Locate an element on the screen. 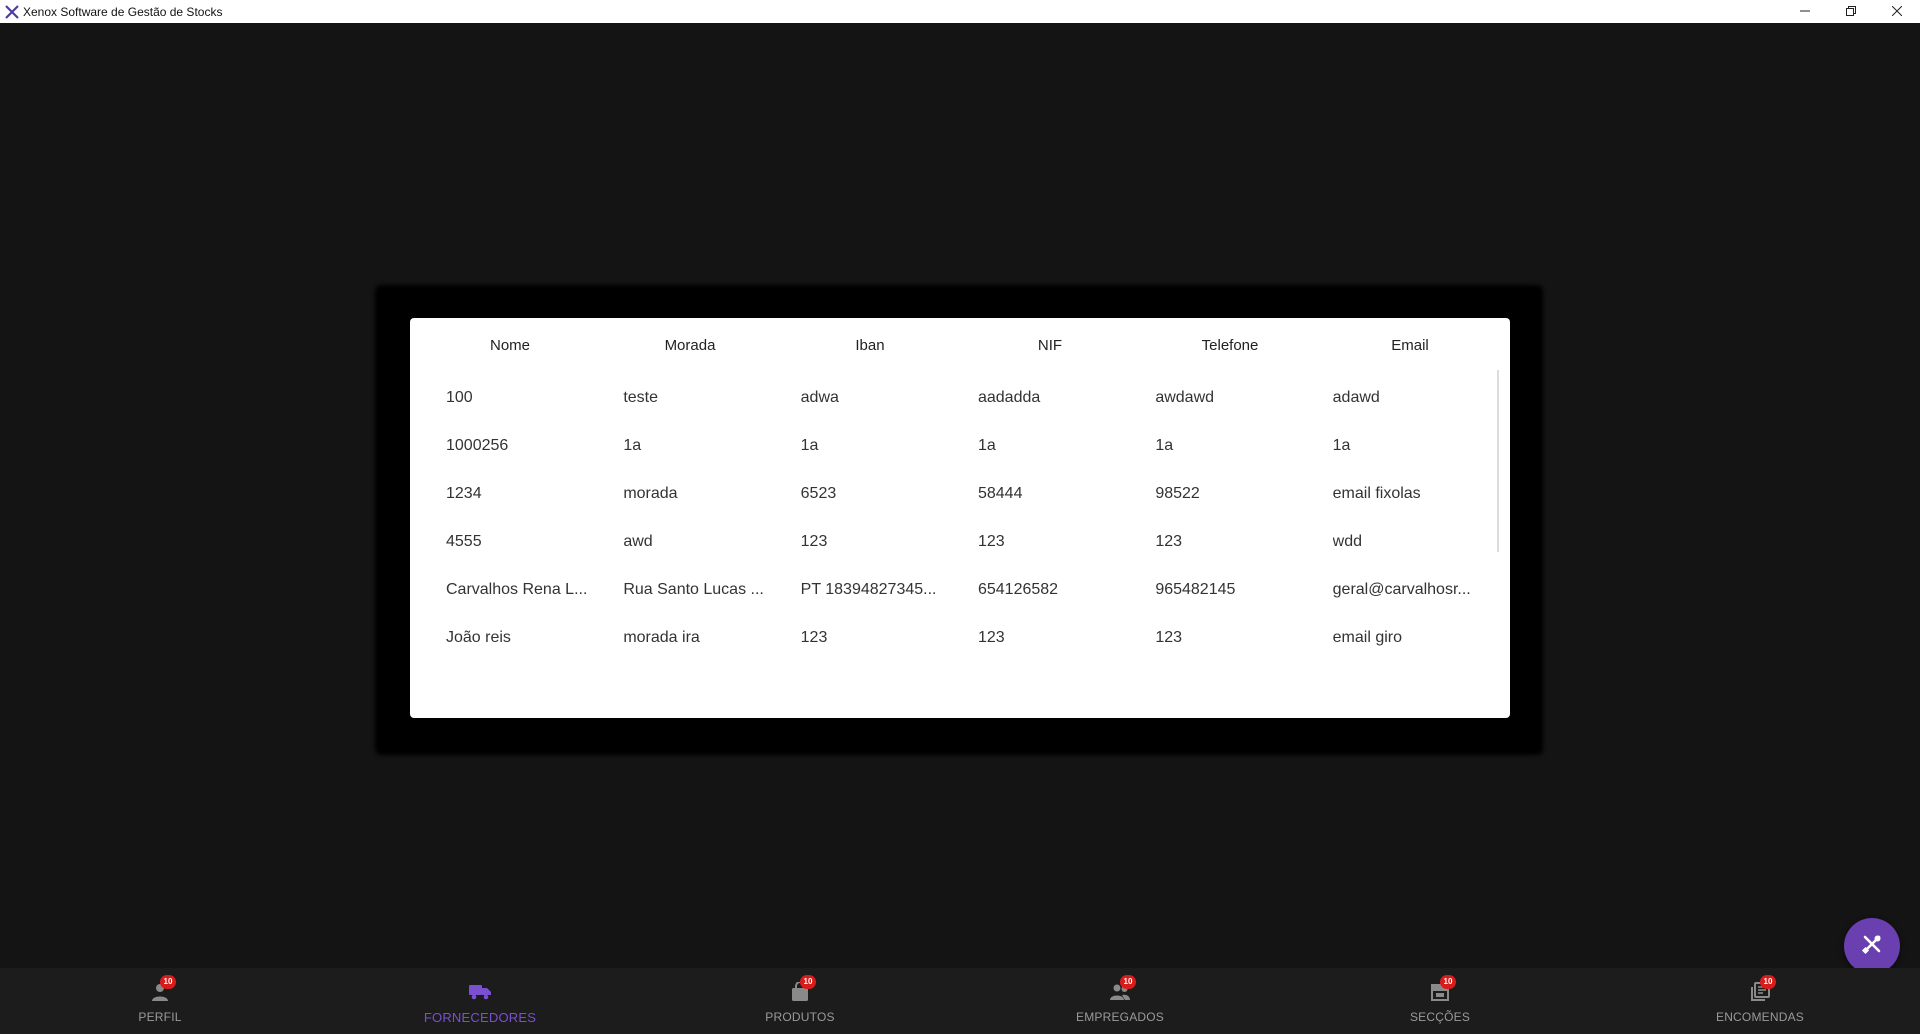  cell-telefone: 98522 is located at coordinates (1177, 493).